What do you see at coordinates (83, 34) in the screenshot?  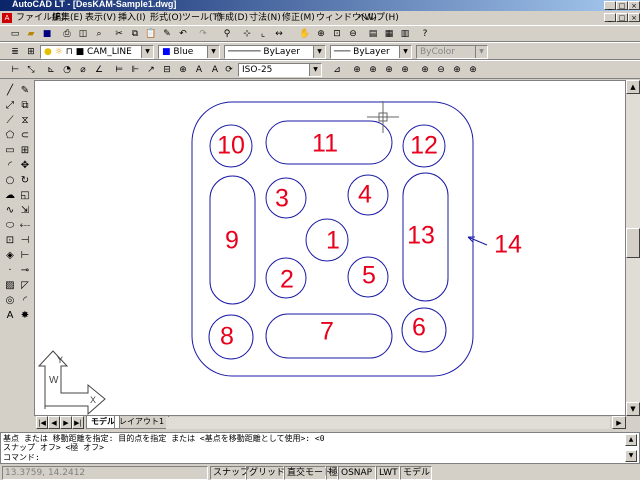 I see `print-preview-icon: ◫` at bounding box center [83, 34].